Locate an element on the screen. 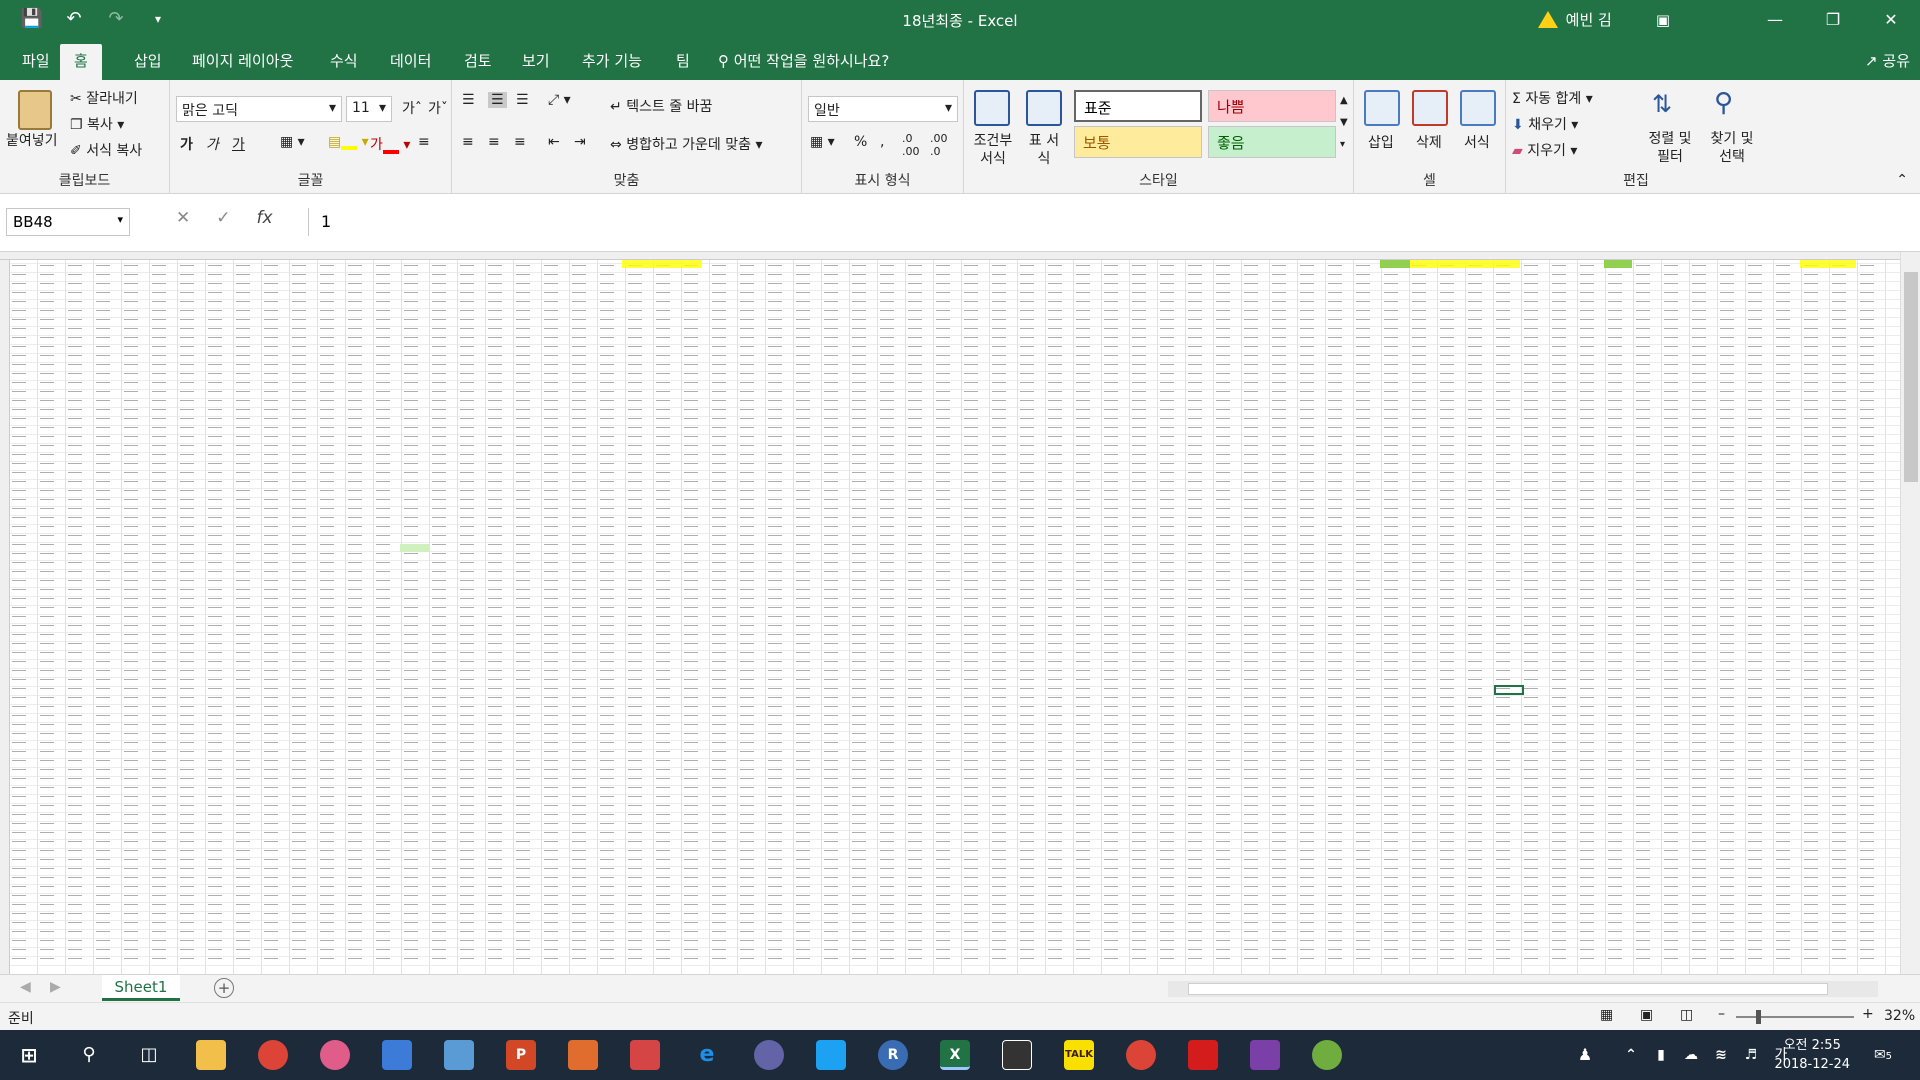  tab-data: 데이터 is located at coordinates (410, 60).